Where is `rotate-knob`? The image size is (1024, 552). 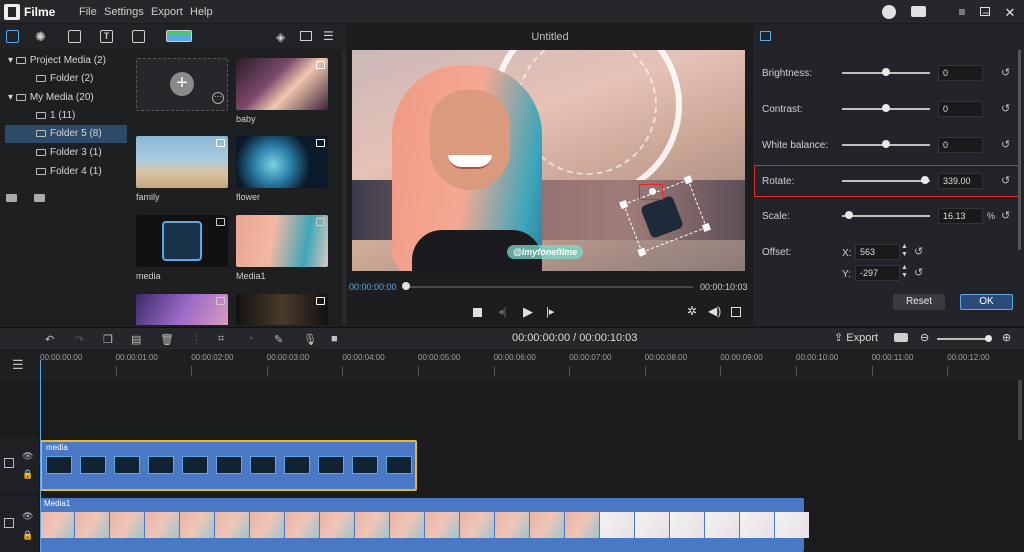 rotate-knob is located at coordinates (924, 180).